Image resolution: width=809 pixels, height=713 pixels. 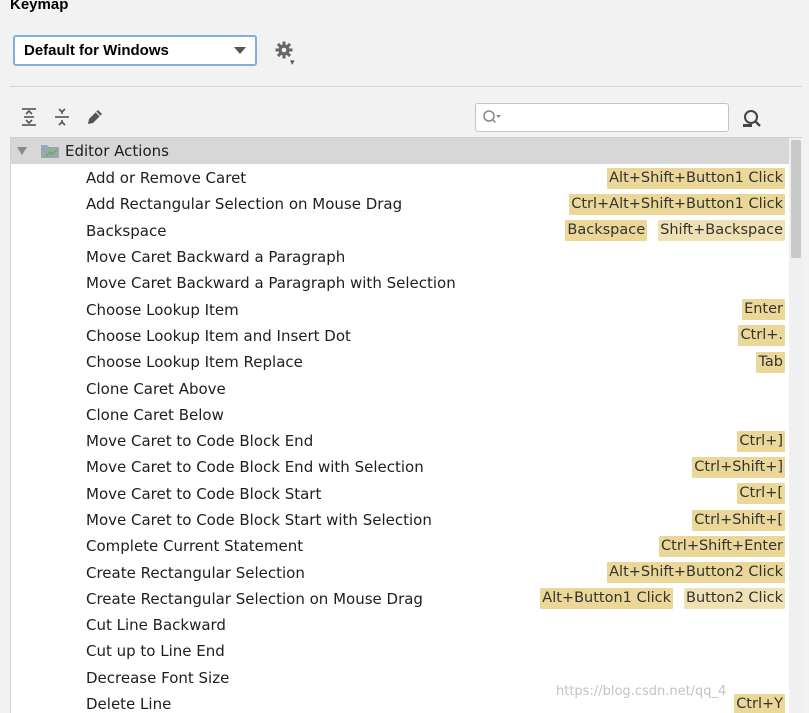 What do you see at coordinates (117, 151) in the screenshot?
I see `tree-group-label: Editor Actions` at bounding box center [117, 151].